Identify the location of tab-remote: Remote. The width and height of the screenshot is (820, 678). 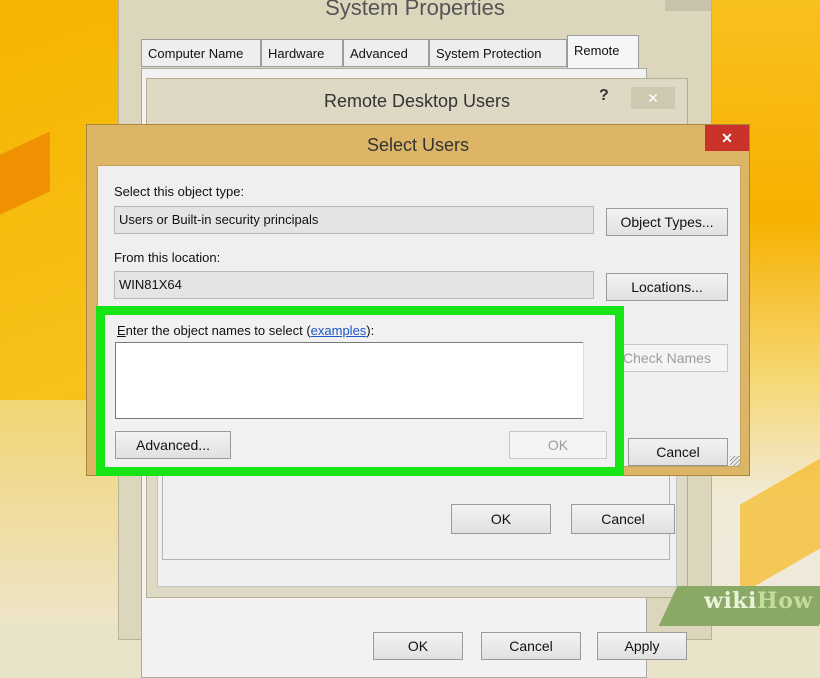
(603, 51).